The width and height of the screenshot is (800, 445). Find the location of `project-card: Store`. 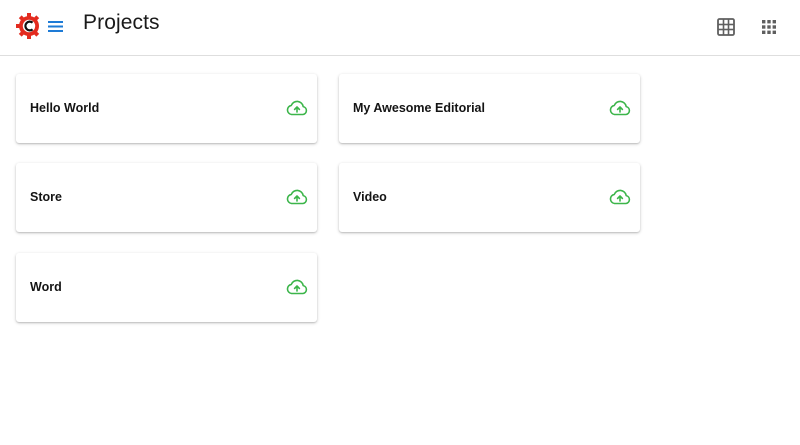

project-card: Store is located at coordinates (166, 197).